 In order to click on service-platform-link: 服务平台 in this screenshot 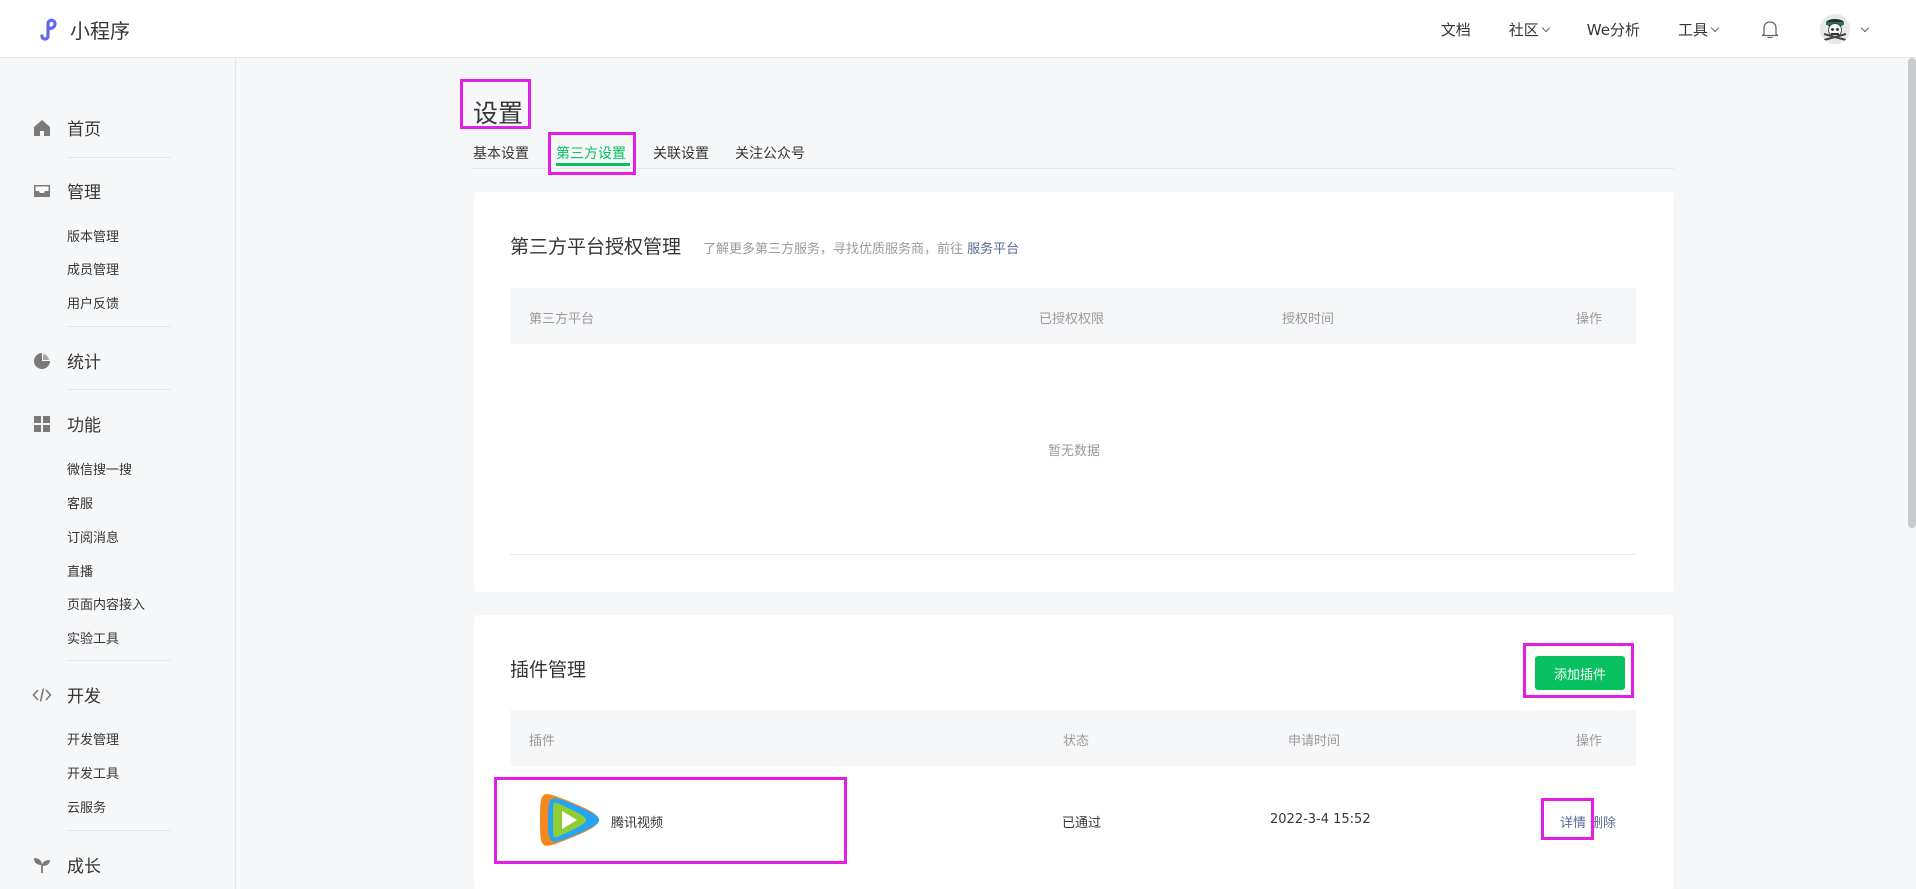, I will do `click(993, 249)`.